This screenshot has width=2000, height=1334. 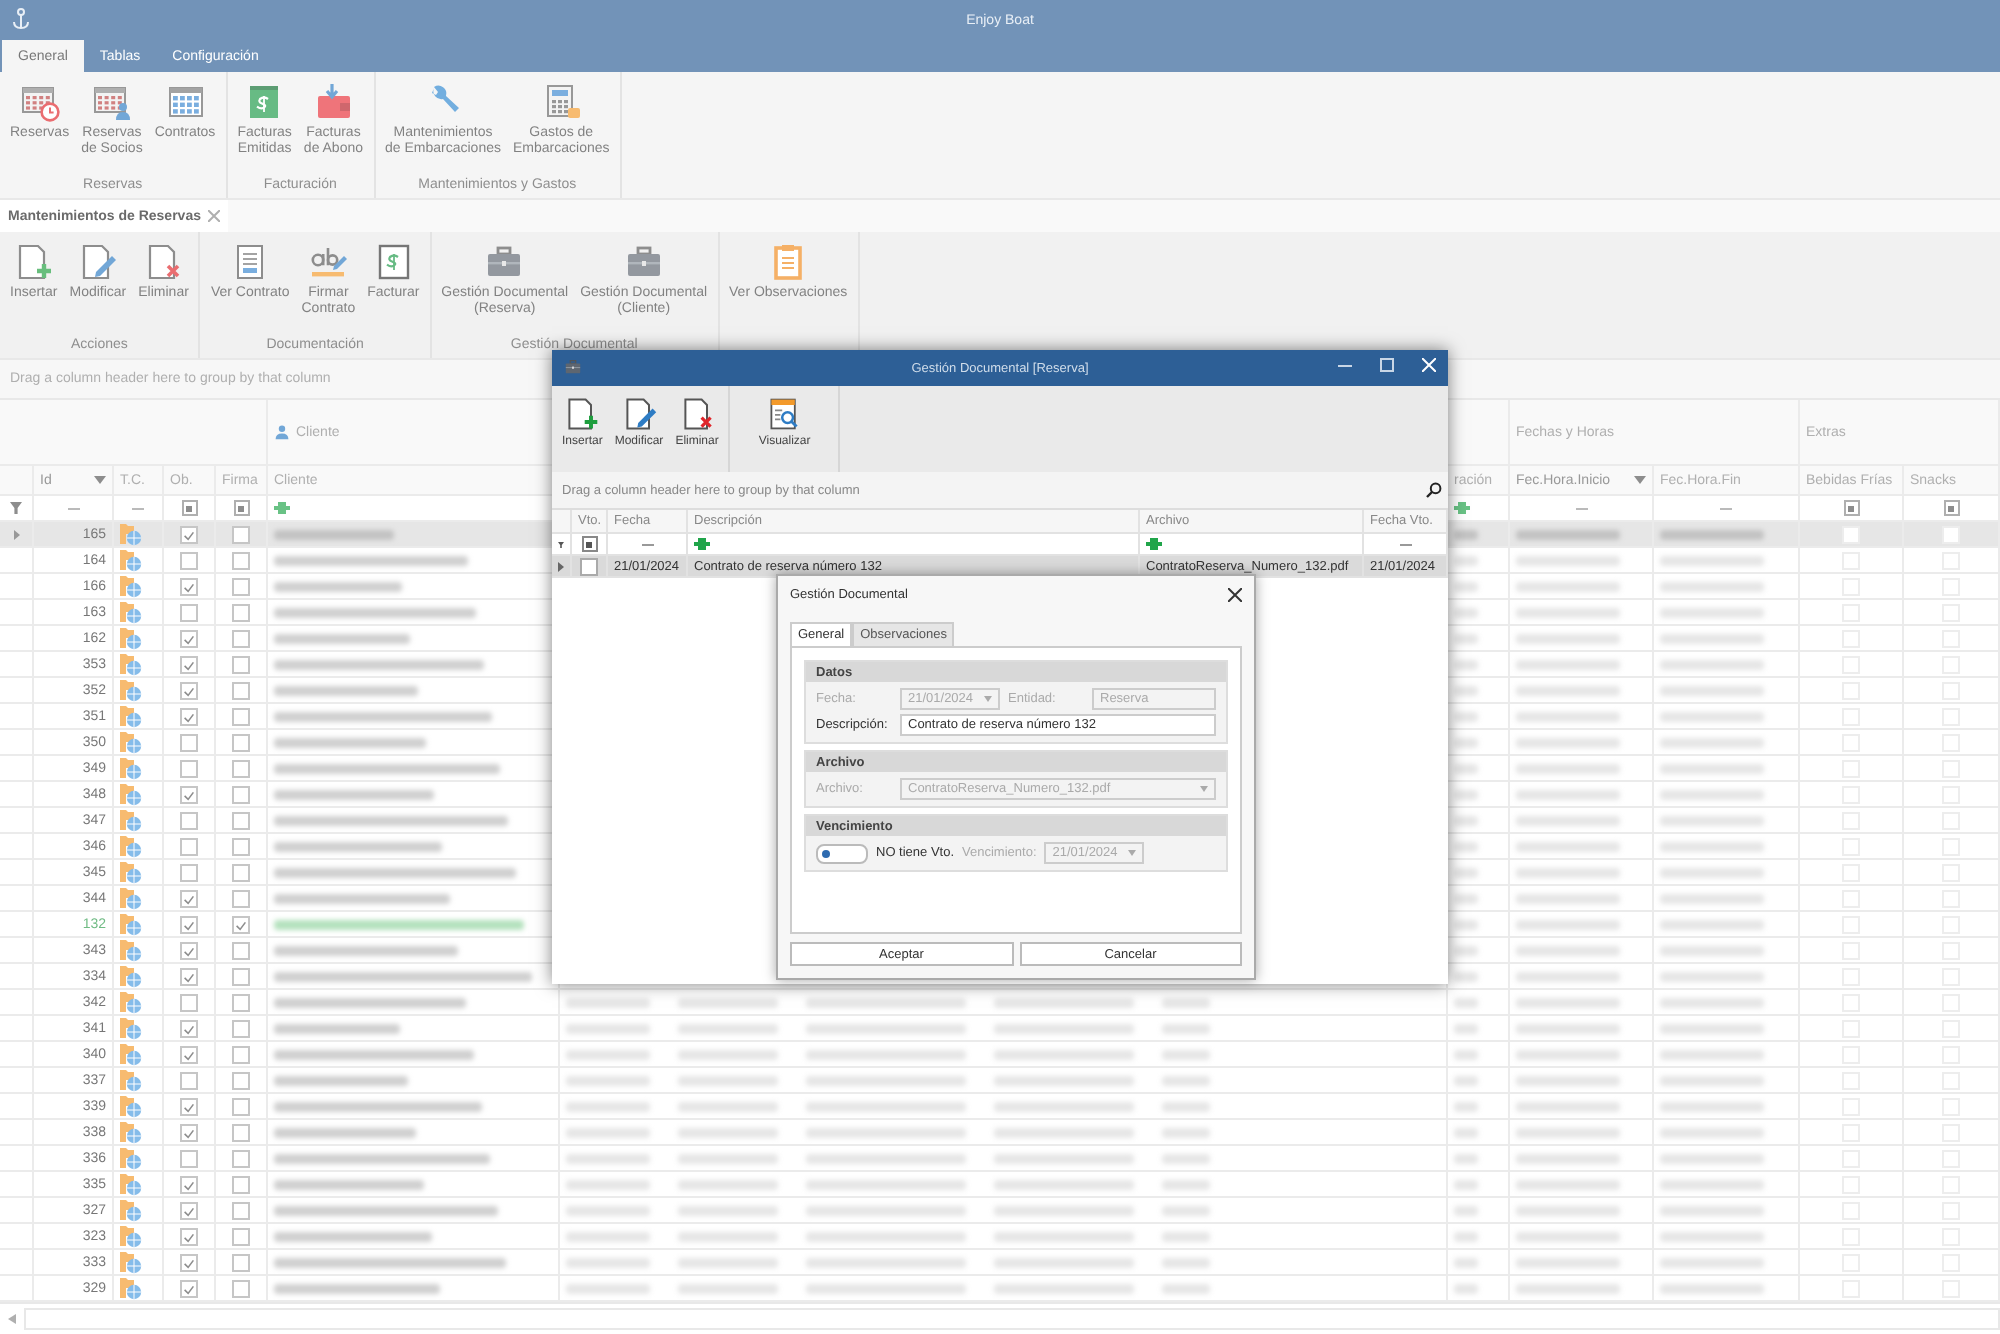 What do you see at coordinates (1235, 595) in the screenshot?
I see `close-icon` at bounding box center [1235, 595].